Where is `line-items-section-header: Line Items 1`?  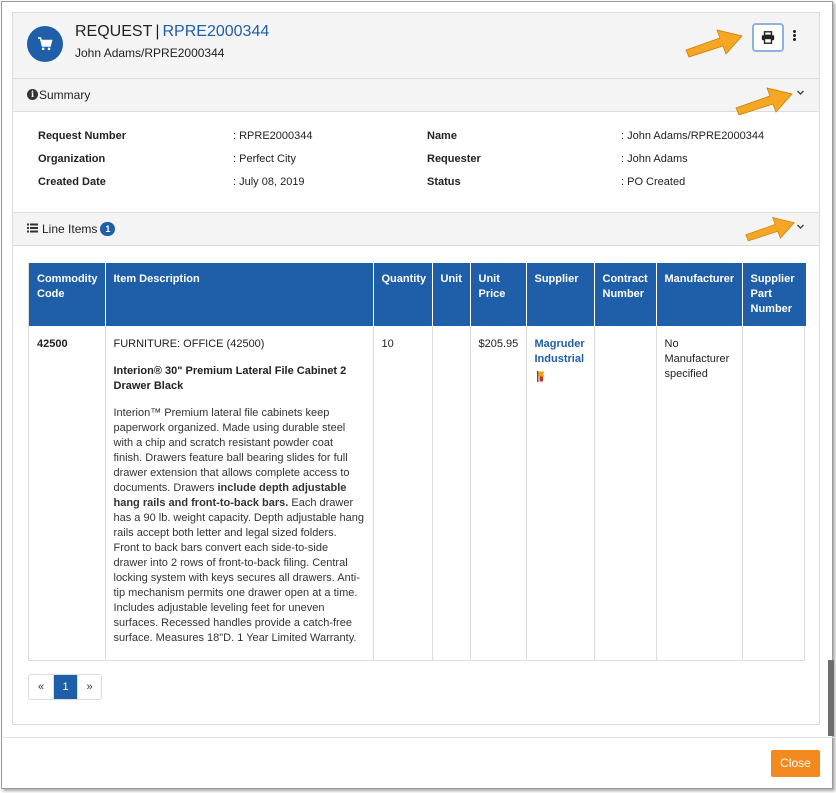 line-items-section-header: Line Items 1 is located at coordinates (416, 229).